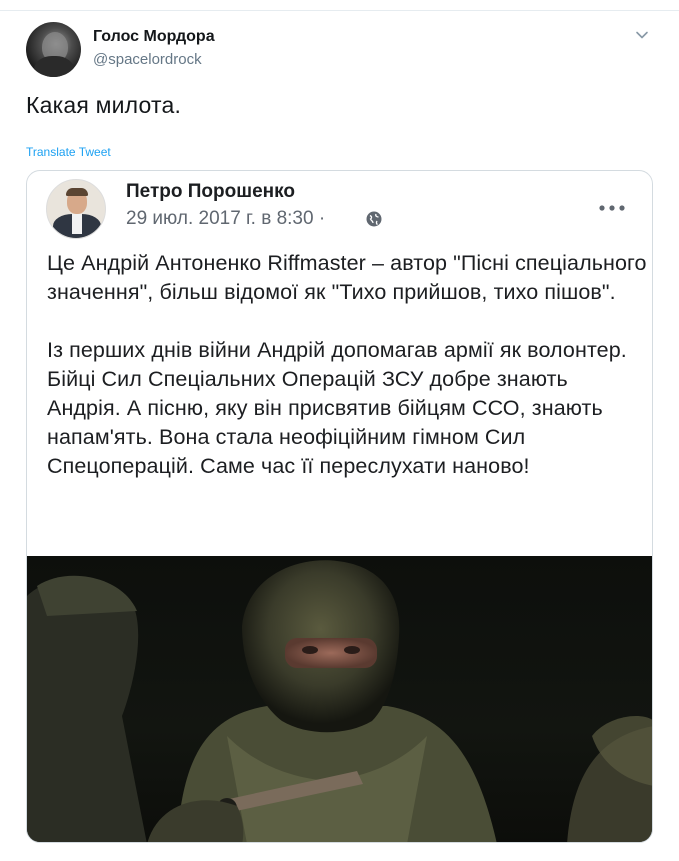 The height and width of the screenshot is (861, 679). I want to click on post-date: 29 июл. 2017 г. в 8:30 ·, so click(225, 219).